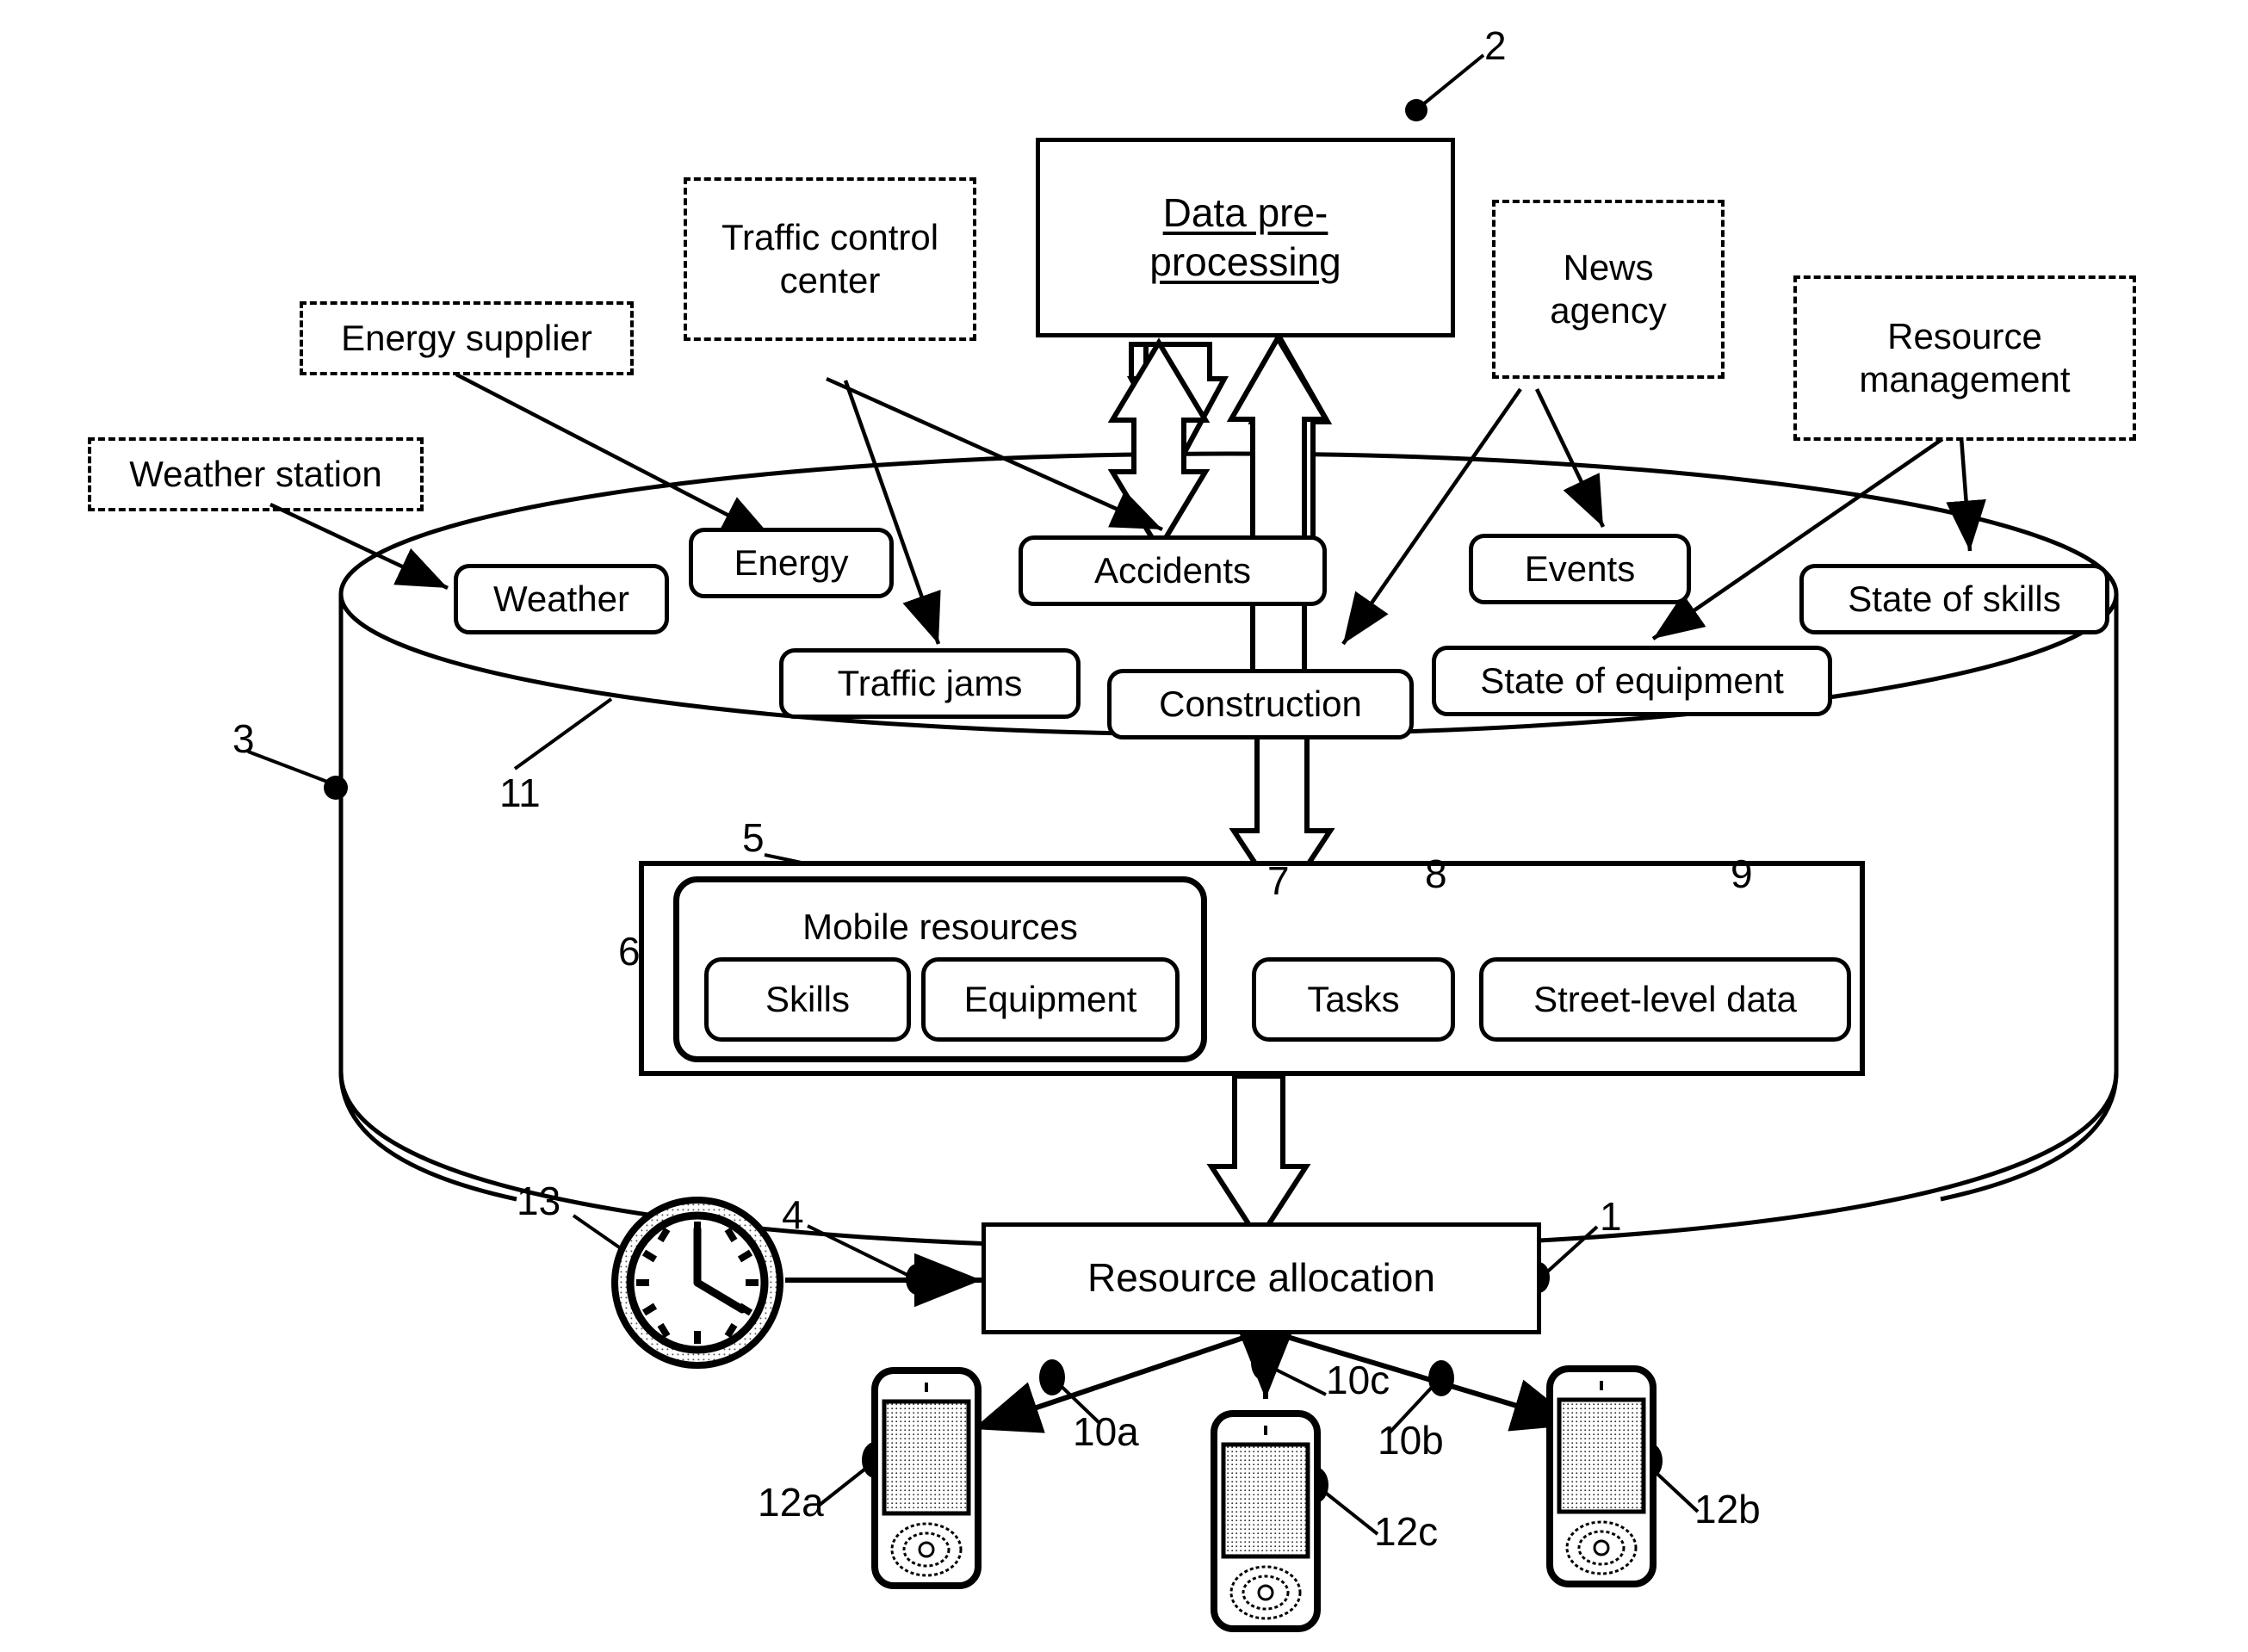  Describe the element at coordinates (1358, 1380) in the screenshot. I see `ref-10c: 10c` at that location.